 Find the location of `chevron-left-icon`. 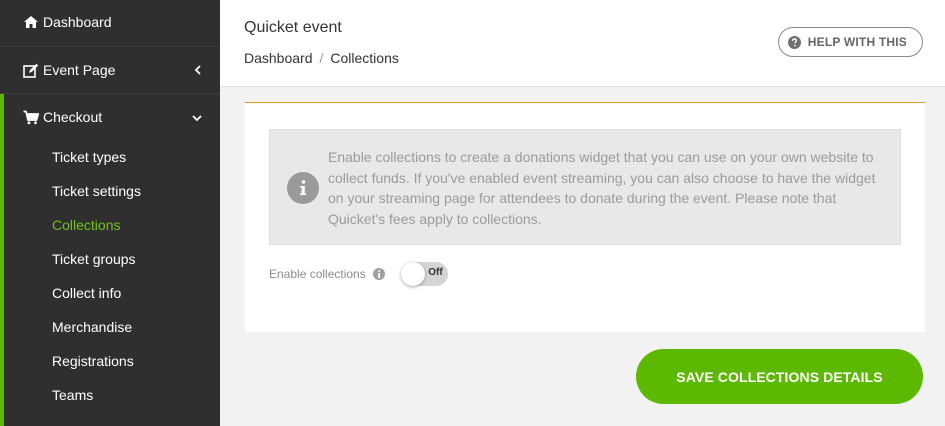

chevron-left-icon is located at coordinates (197, 70).